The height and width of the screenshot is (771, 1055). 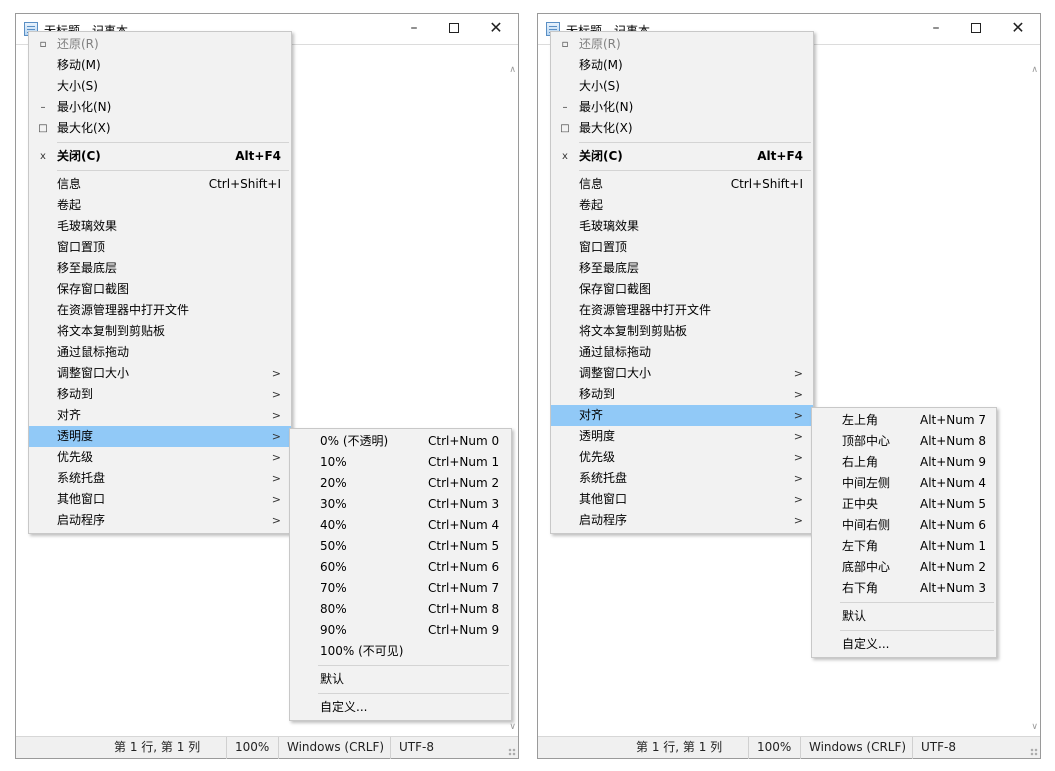 What do you see at coordinates (400, 567) in the screenshot?
I see `submenu-item: 60% Ctrl+Num 6` at bounding box center [400, 567].